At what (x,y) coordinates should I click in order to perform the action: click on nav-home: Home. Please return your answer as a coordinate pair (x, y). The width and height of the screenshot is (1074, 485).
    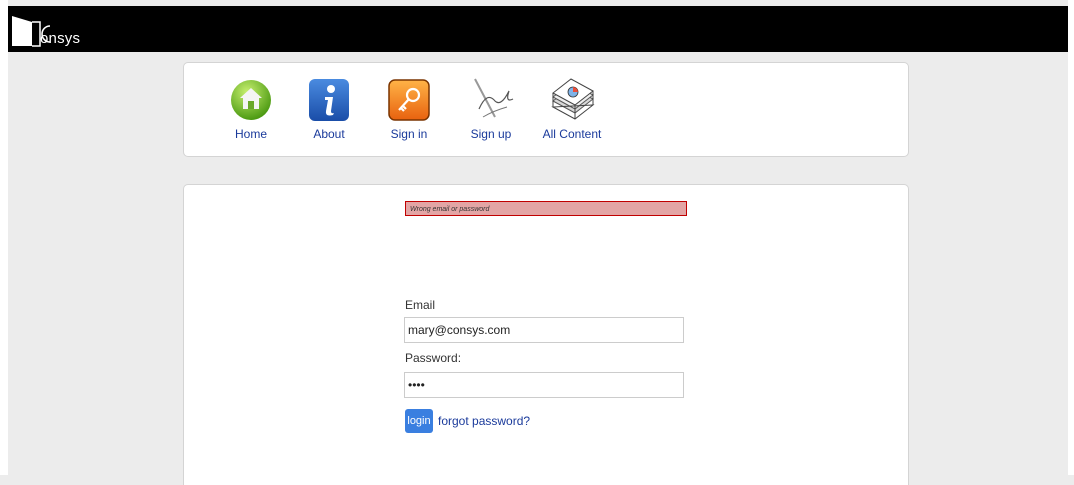
    Looking at the image, I should click on (251, 109).